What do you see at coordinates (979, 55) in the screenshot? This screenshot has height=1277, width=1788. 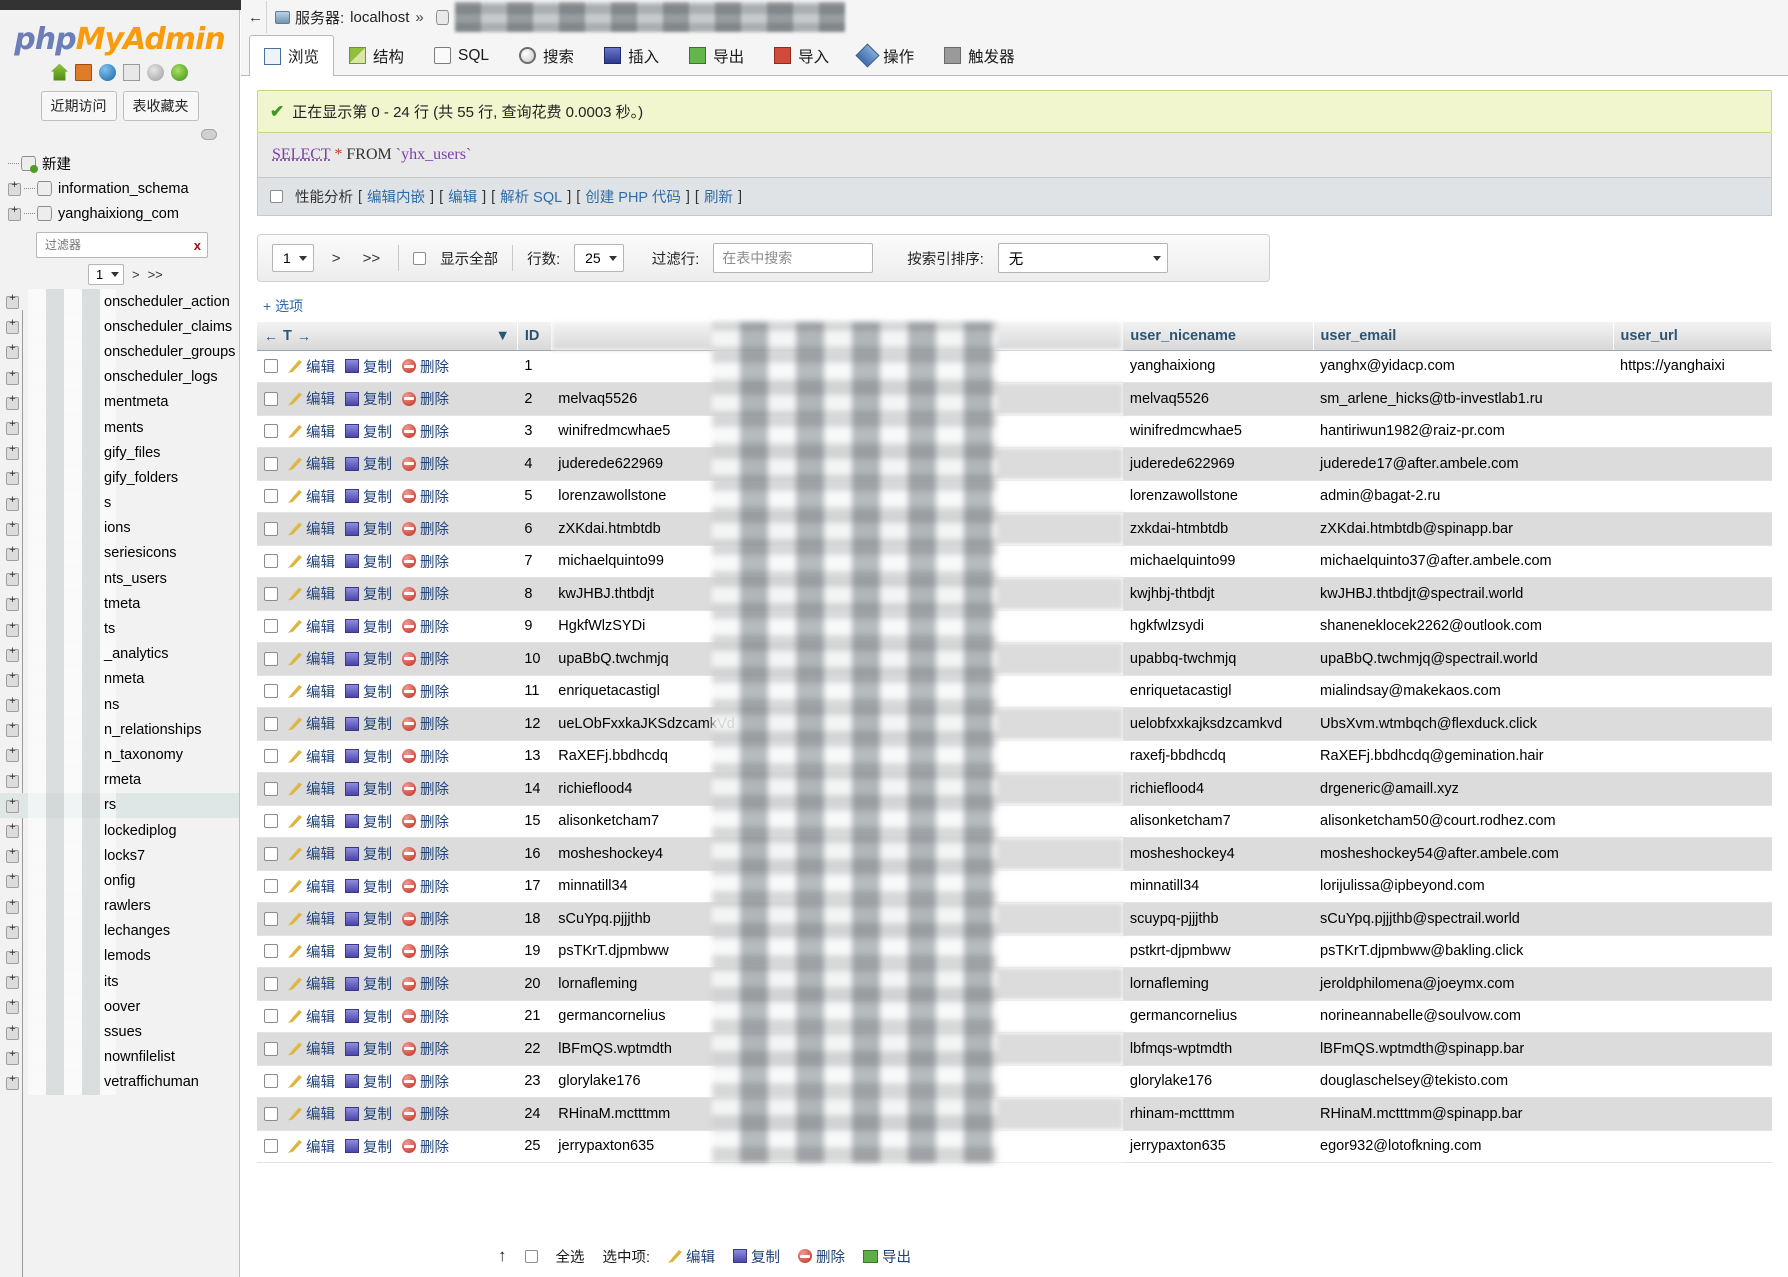 I see `tab-触发器: 触发器` at bounding box center [979, 55].